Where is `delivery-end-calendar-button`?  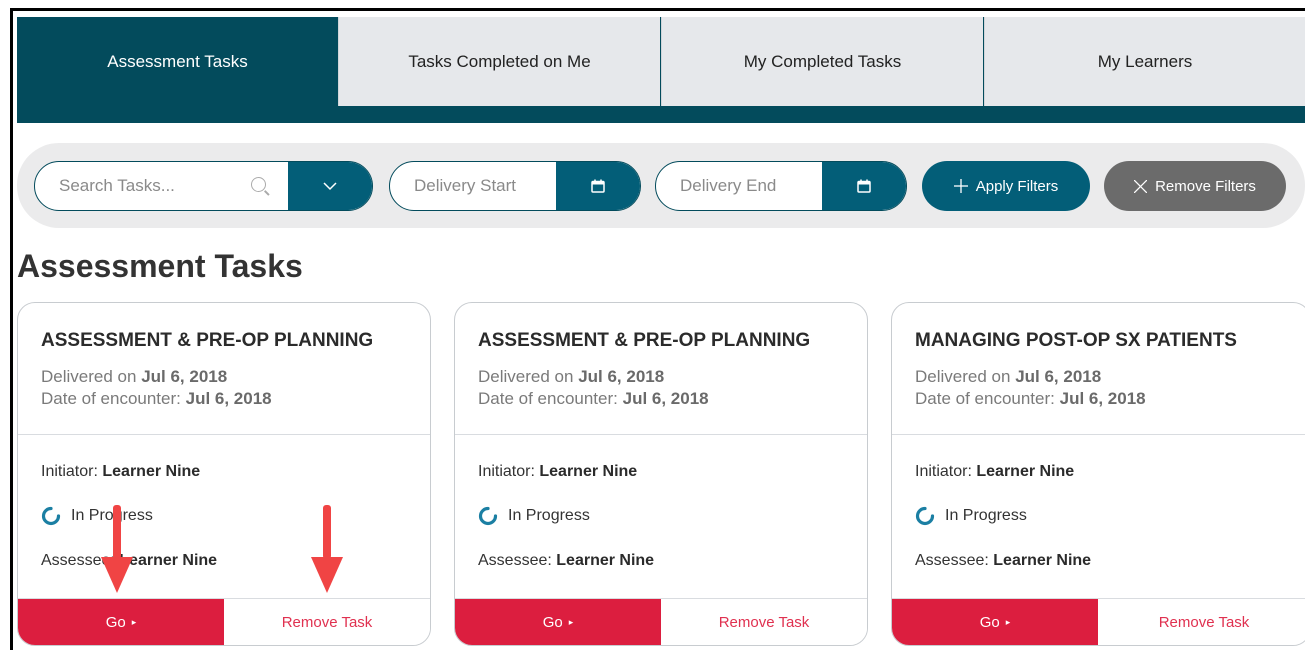 delivery-end-calendar-button is located at coordinates (864, 186).